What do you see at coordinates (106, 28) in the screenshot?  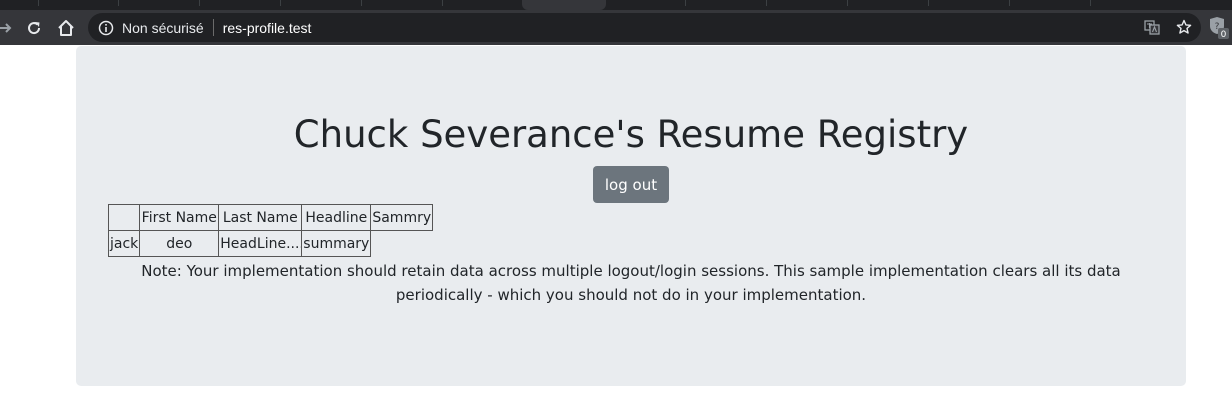 I see `info-icon` at bounding box center [106, 28].